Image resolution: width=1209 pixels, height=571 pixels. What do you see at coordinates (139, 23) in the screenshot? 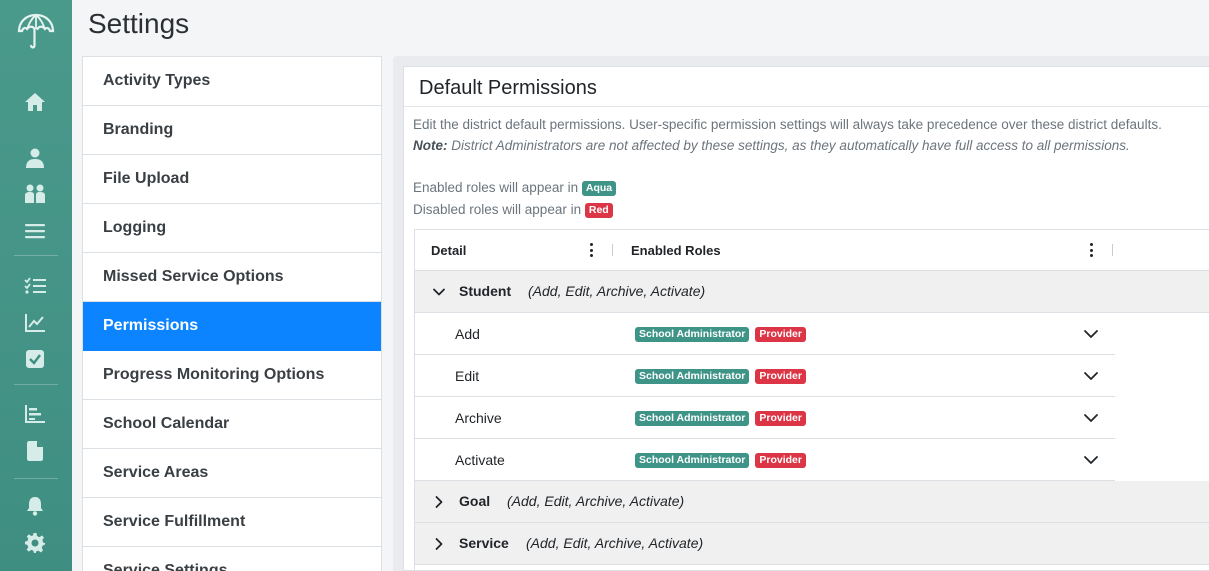
I see `page-title: Settings` at bounding box center [139, 23].